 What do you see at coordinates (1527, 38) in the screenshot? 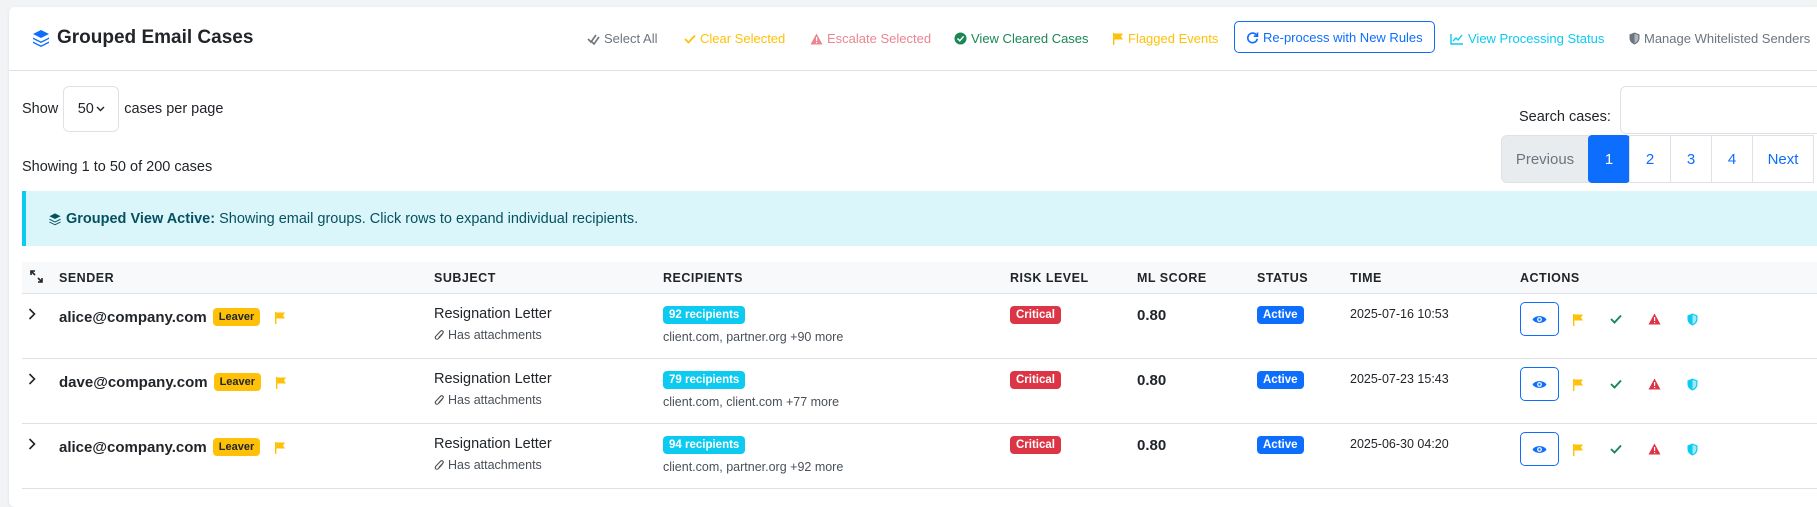
I see `view-processing-status-button: View Processing Status` at bounding box center [1527, 38].